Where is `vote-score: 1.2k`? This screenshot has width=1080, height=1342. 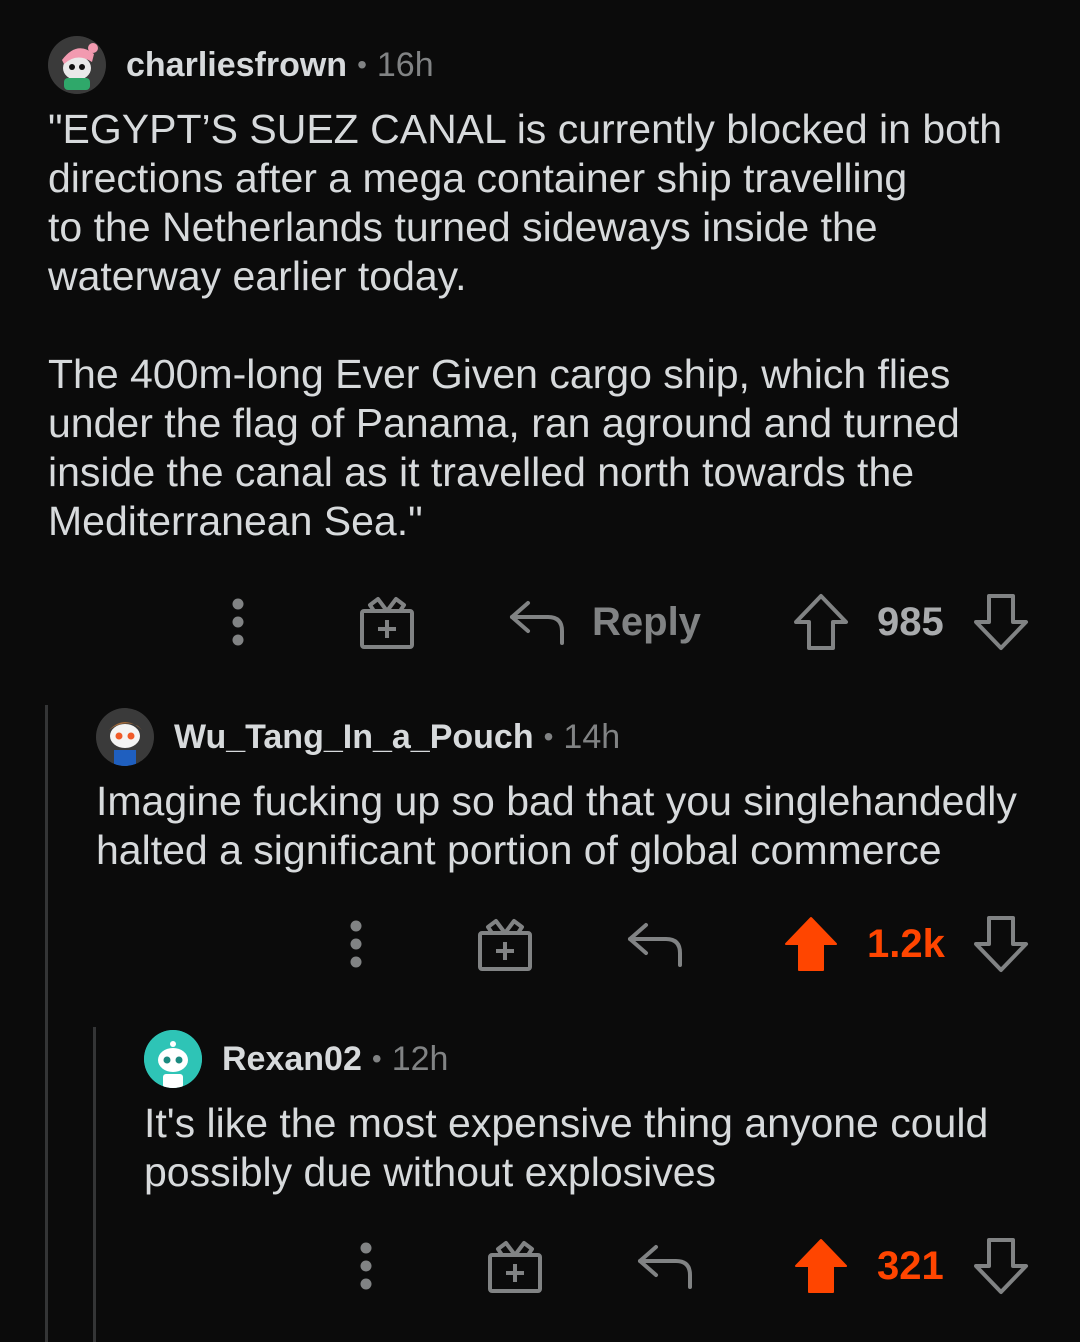
vote-score: 1.2k is located at coordinates (906, 943).